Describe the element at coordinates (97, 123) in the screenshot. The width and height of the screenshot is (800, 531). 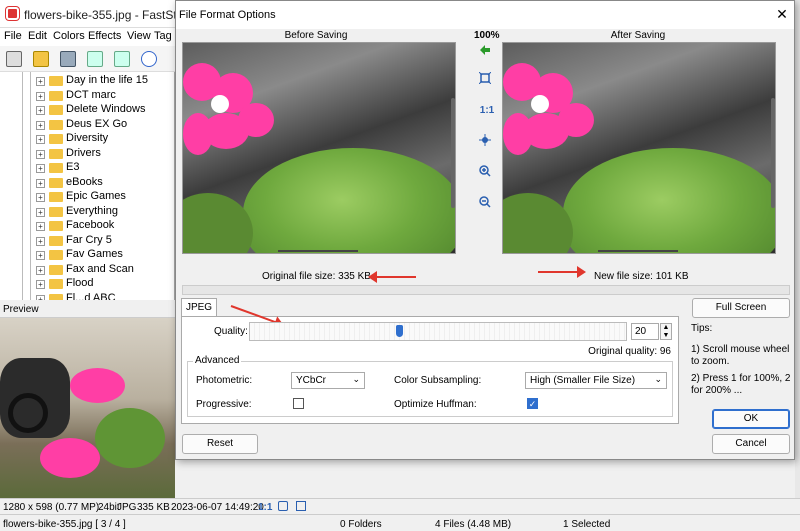
I see `tree-item-label: Deus EX Go` at that location.